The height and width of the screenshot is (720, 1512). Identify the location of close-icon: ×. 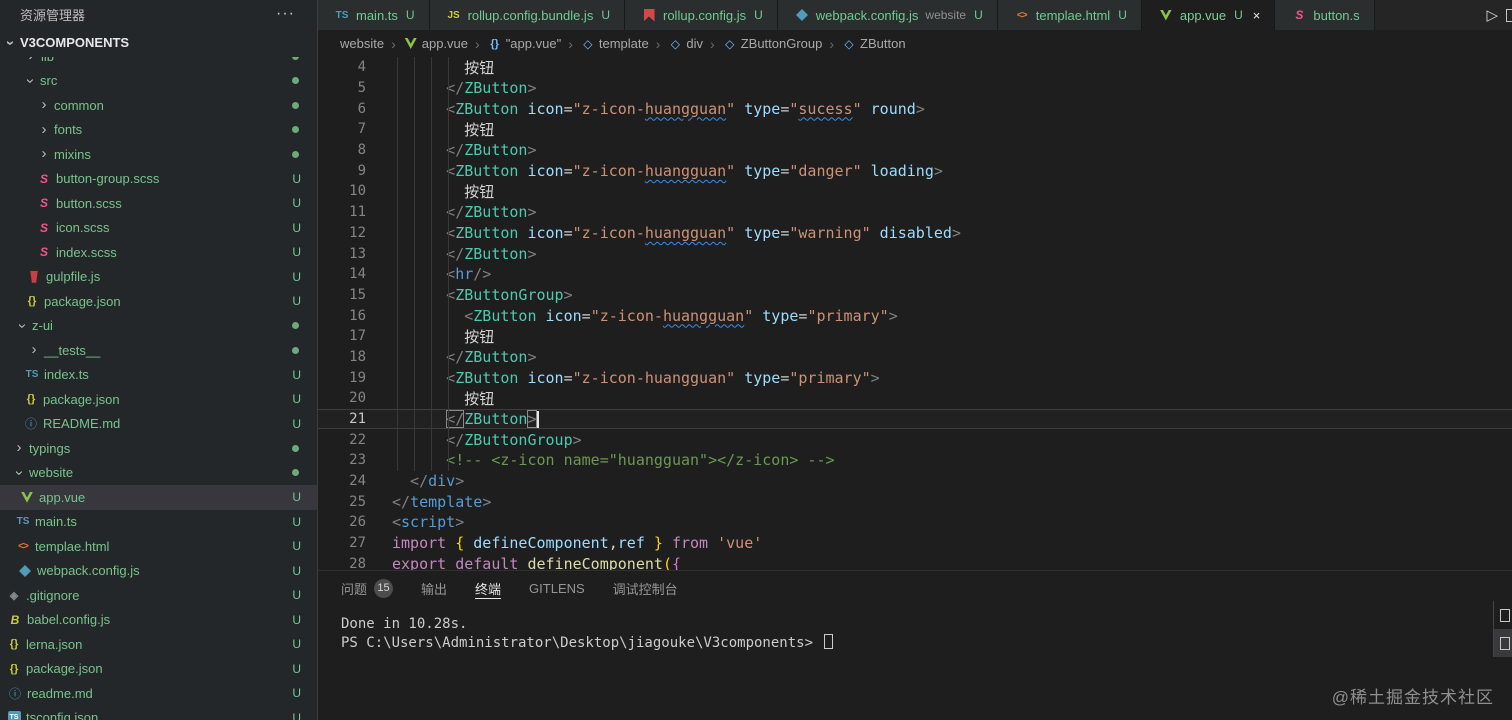
(1257, 15).